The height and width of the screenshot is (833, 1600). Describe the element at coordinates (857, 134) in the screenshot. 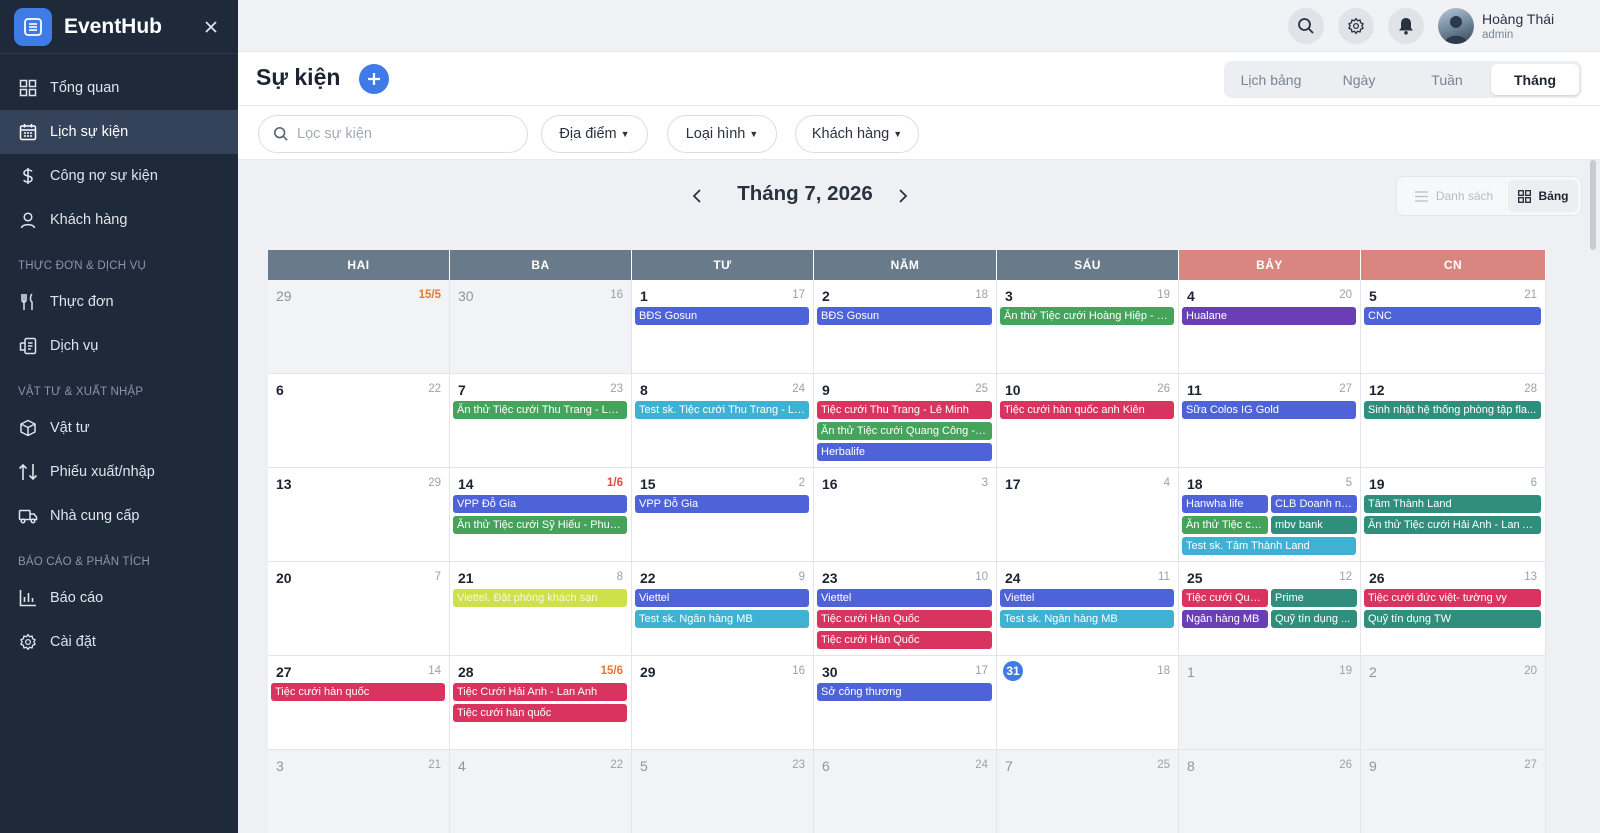

I see `customer-filter-dropdown: Khách hàng ▼` at that location.